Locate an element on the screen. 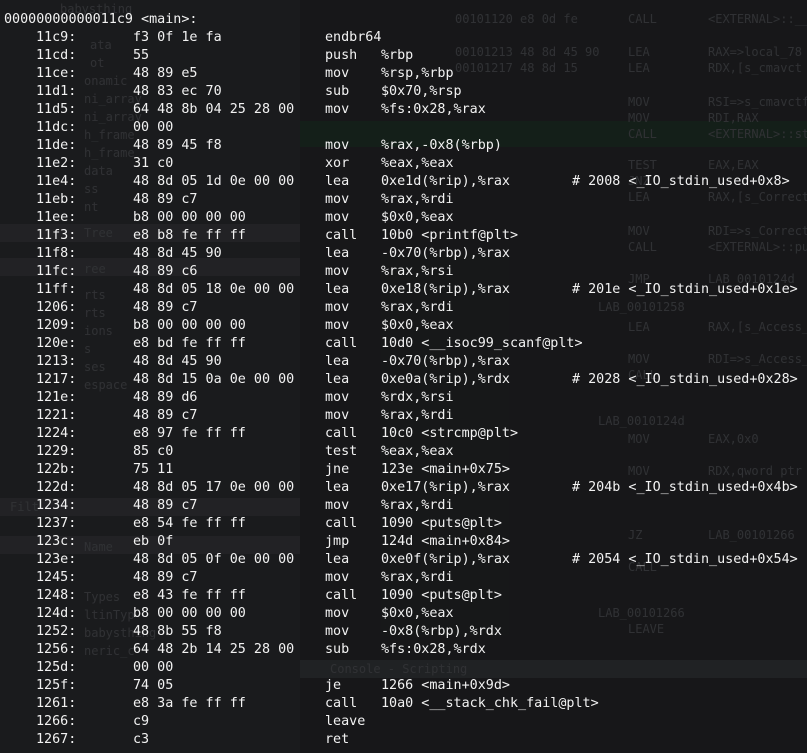  asm-address: 1213: is located at coordinates (56, 361).